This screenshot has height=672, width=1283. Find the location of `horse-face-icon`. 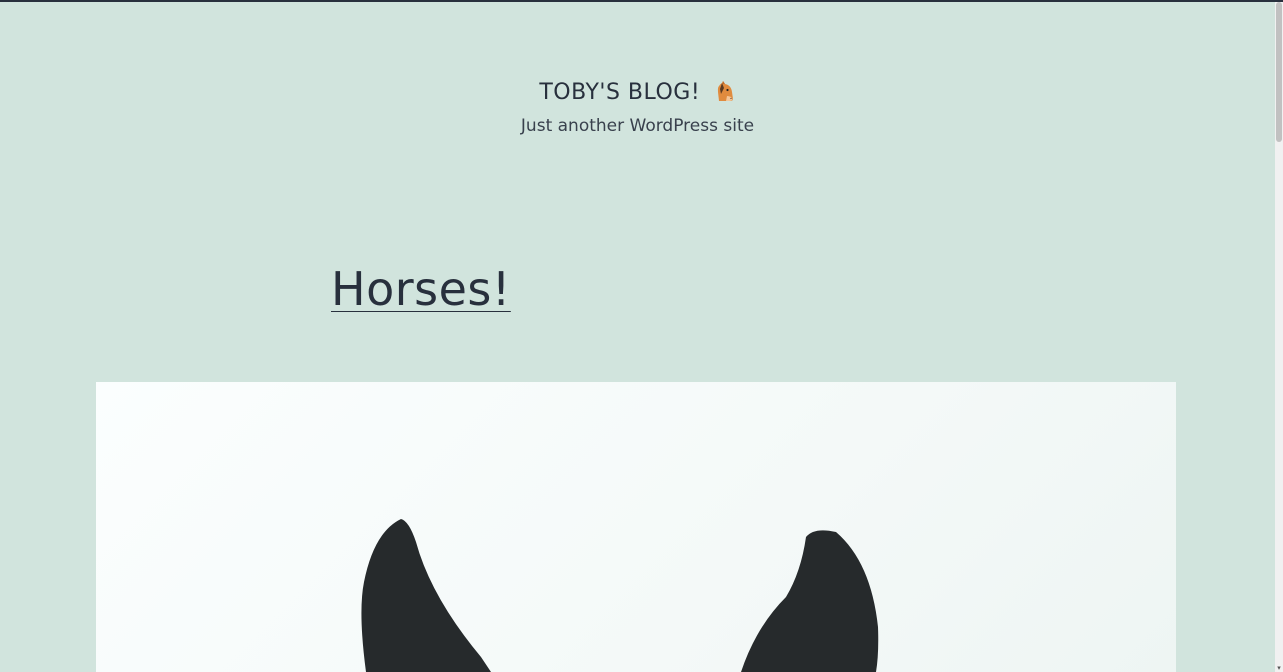

horse-face-icon is located at coordinates (725, 91).